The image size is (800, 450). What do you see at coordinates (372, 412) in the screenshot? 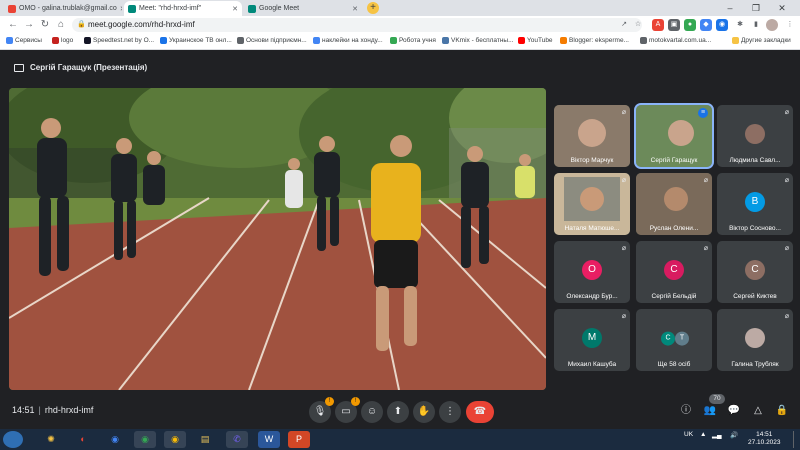
I see `emoji-button: ☺` at bounding box center [372, 412].